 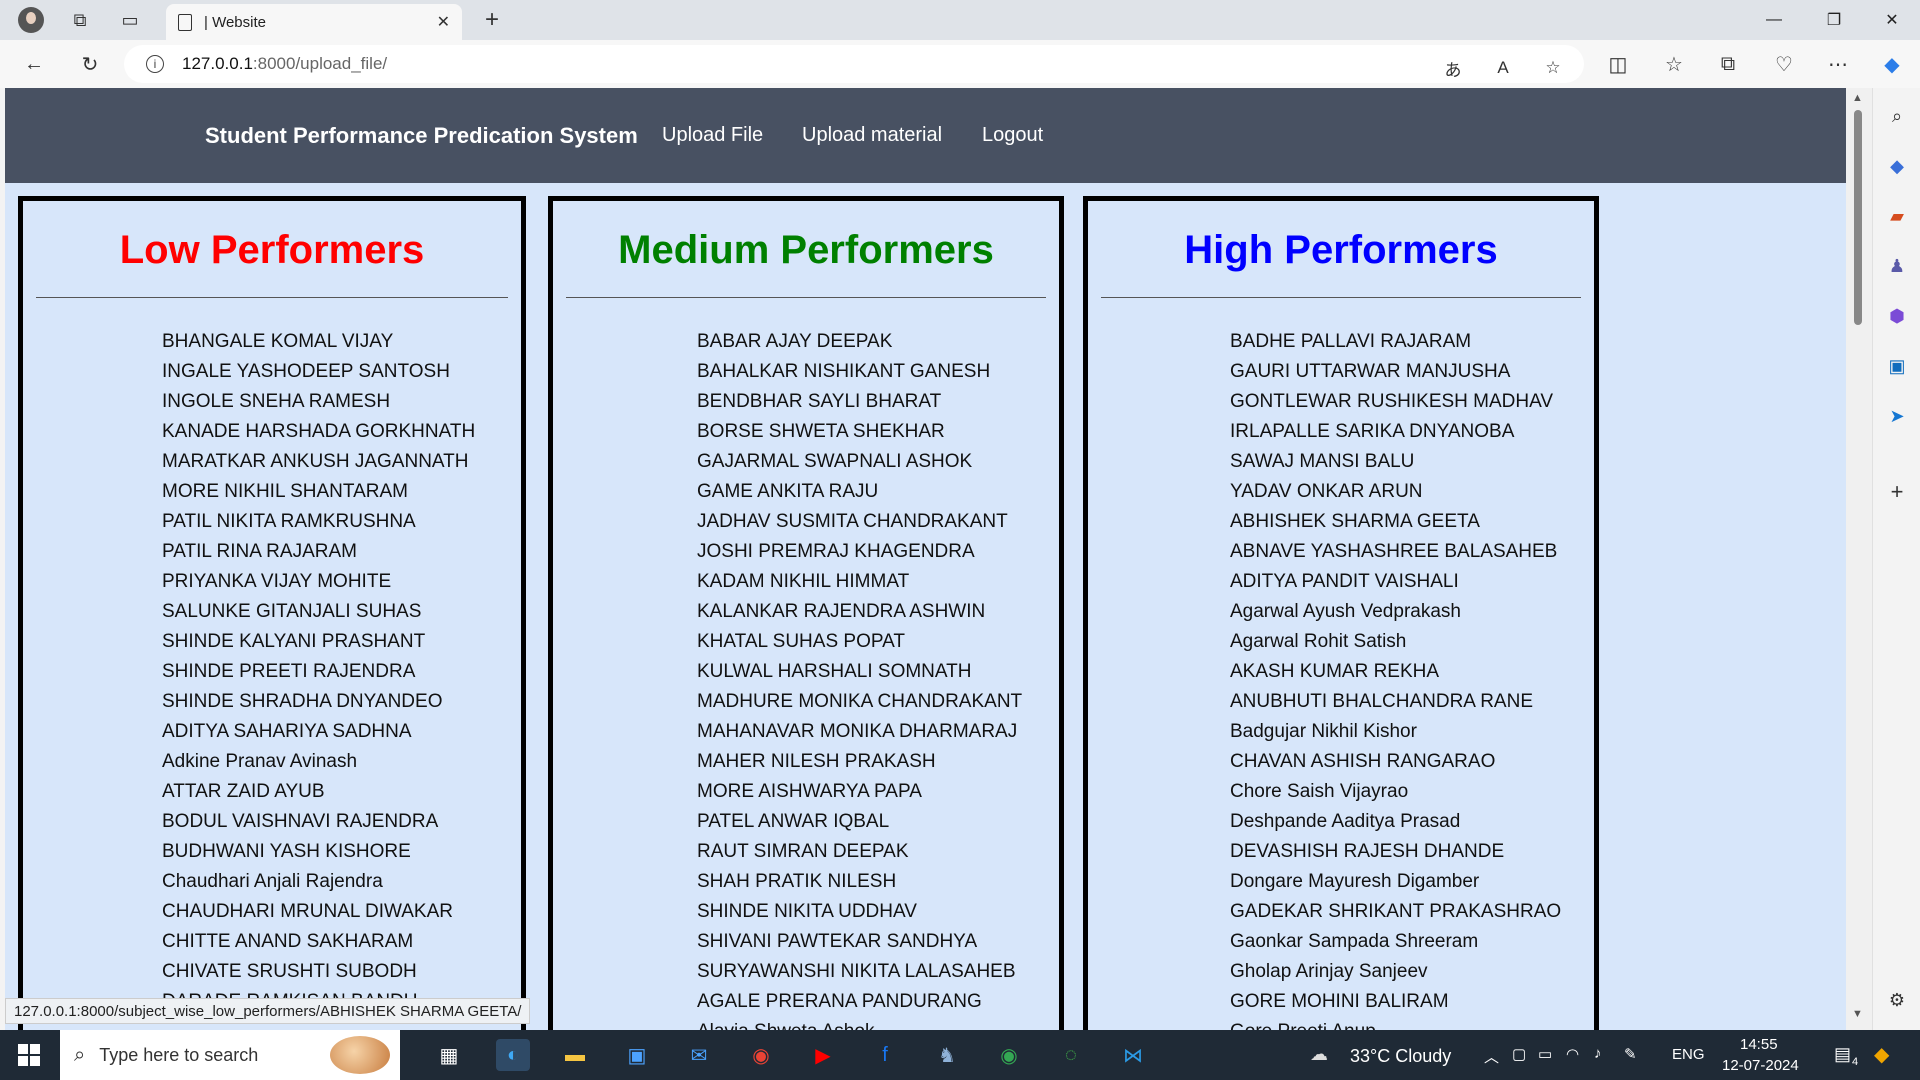 What do you see at coordinates (878, 467) in the screenshot?
I see `student-link: GAJARMAL SWAPNALI ASHOK` at bounding box center [878, 467].